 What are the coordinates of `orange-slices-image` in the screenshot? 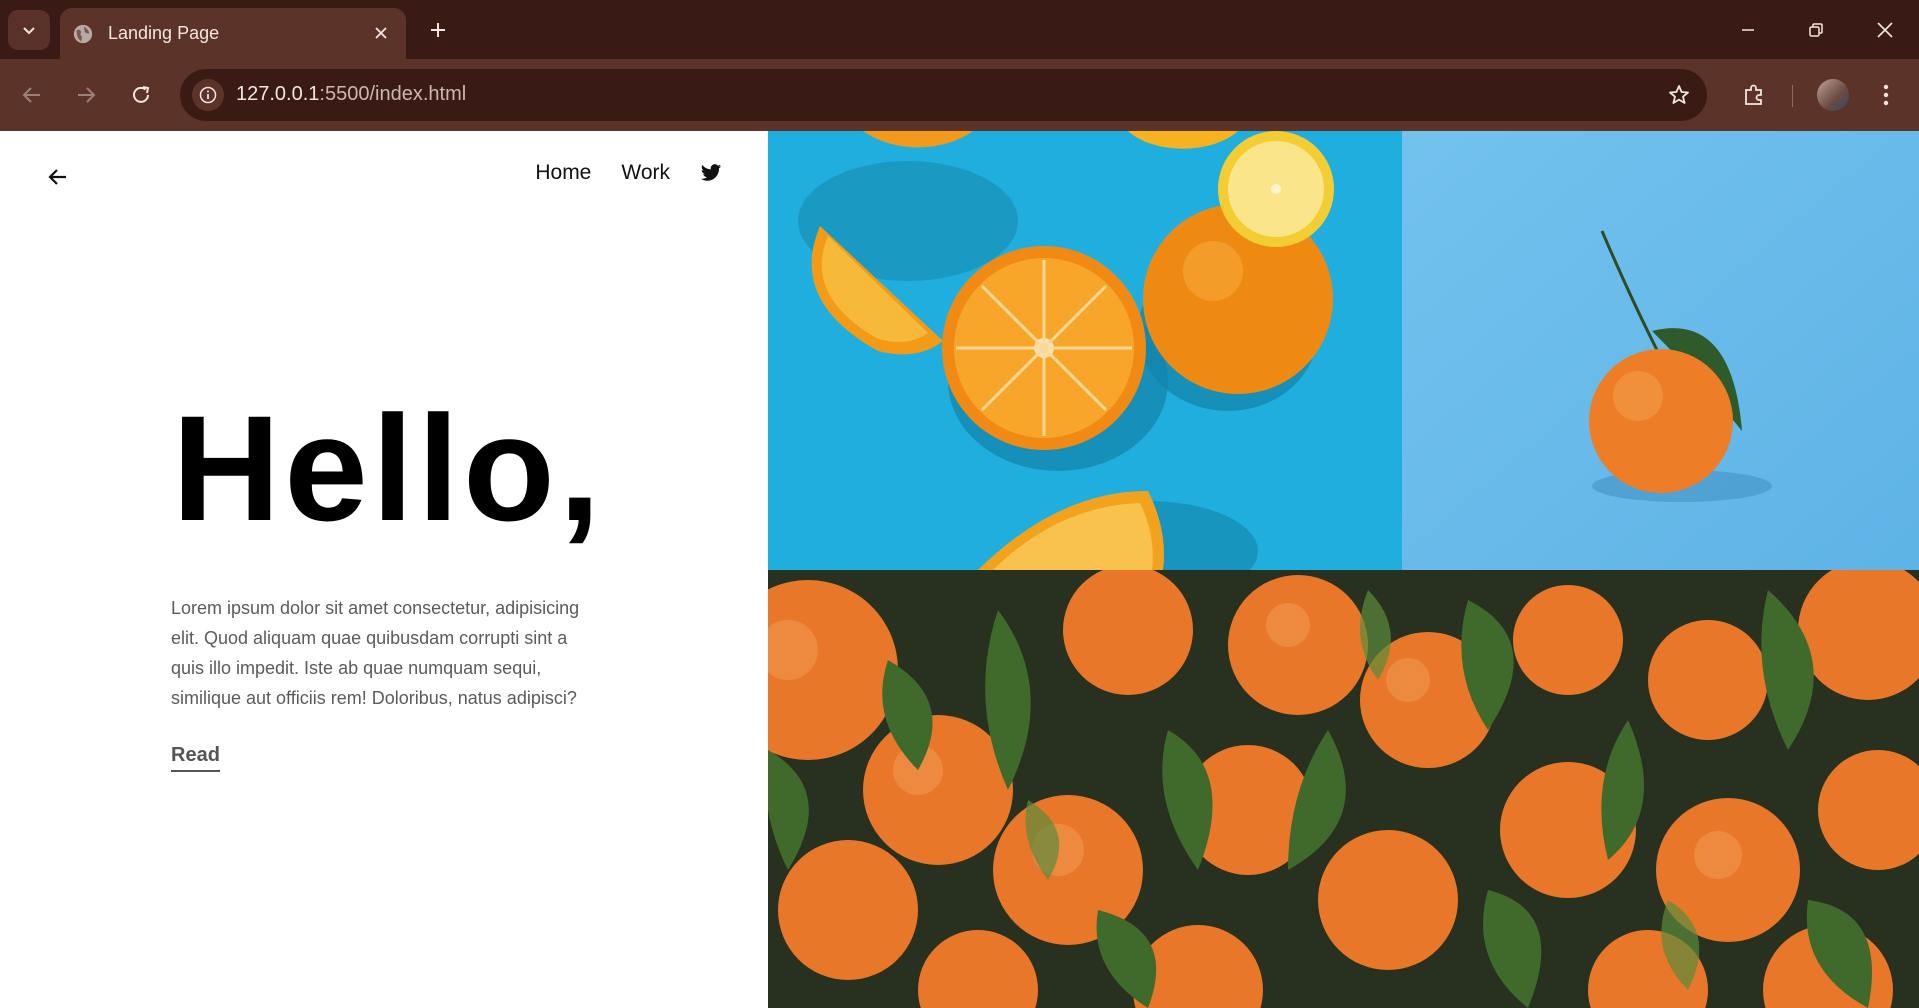 It's located at (1085, 350).